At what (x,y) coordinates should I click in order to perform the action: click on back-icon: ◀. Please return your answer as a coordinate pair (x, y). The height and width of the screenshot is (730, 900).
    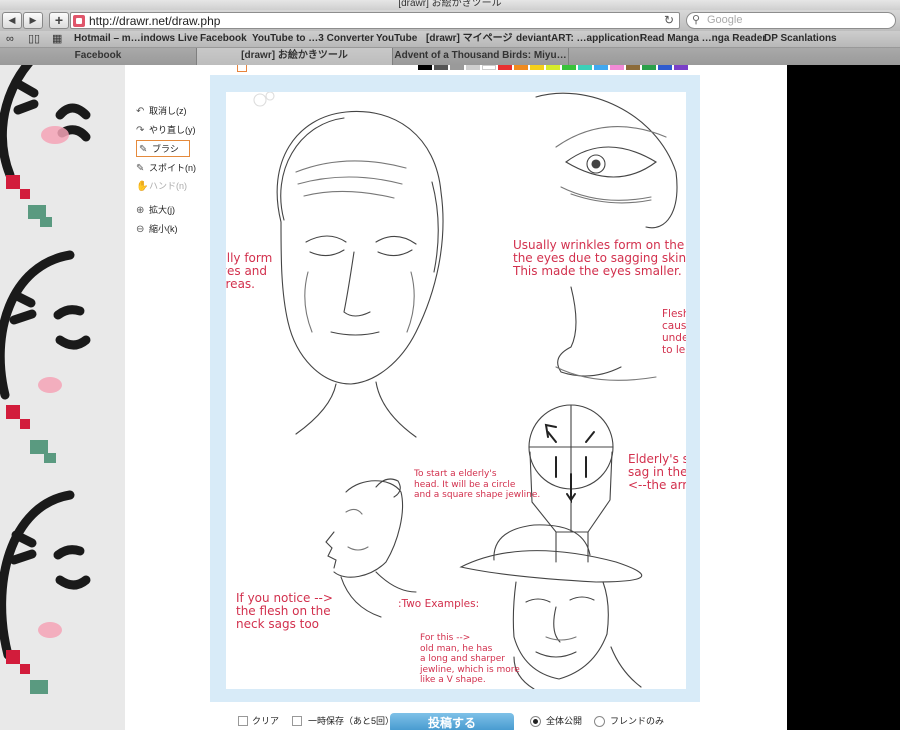
    Looking at the image, I should click on (12, 20).